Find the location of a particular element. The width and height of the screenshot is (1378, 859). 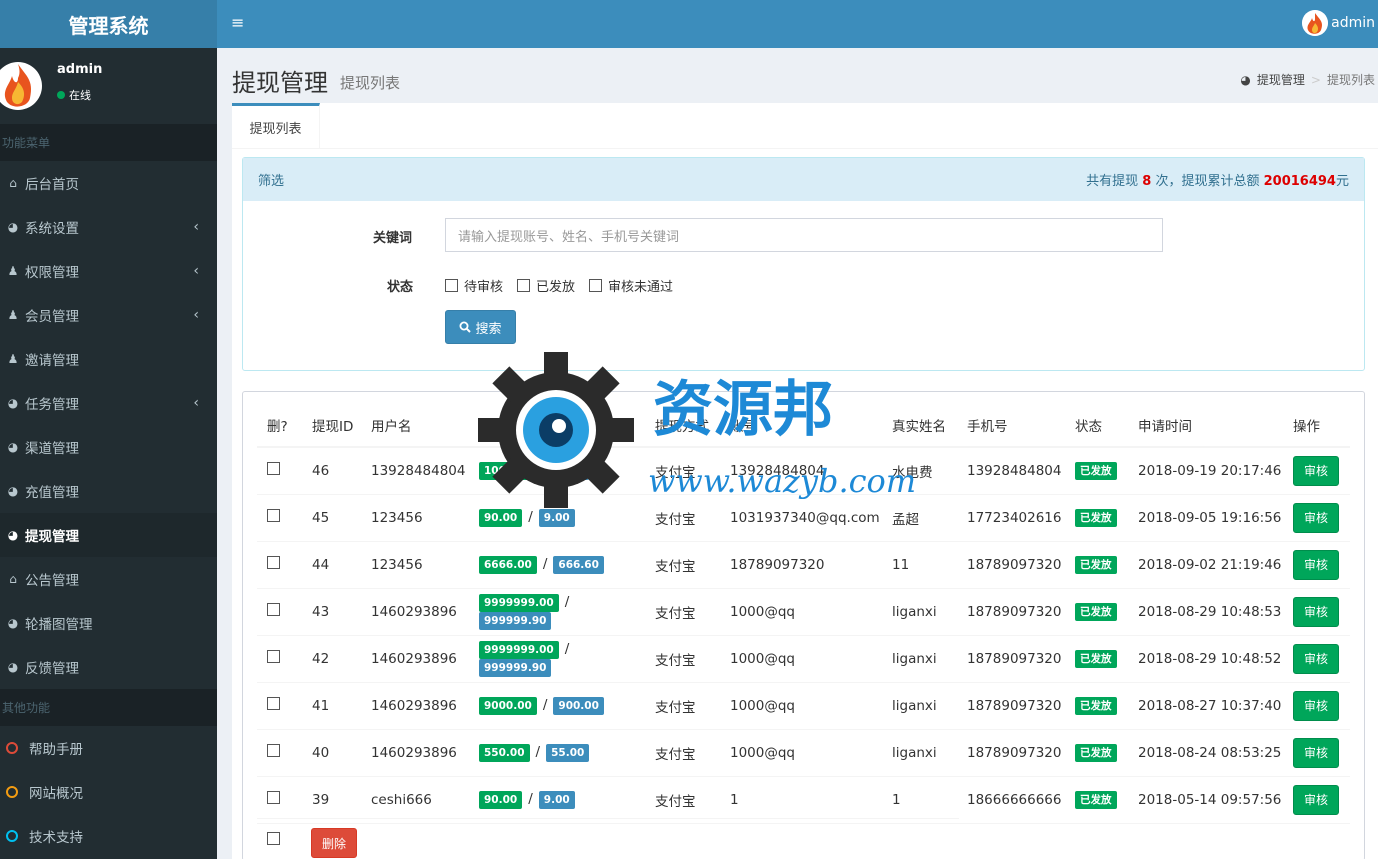

col-account: 账号 is located at coordinates (801, 426).